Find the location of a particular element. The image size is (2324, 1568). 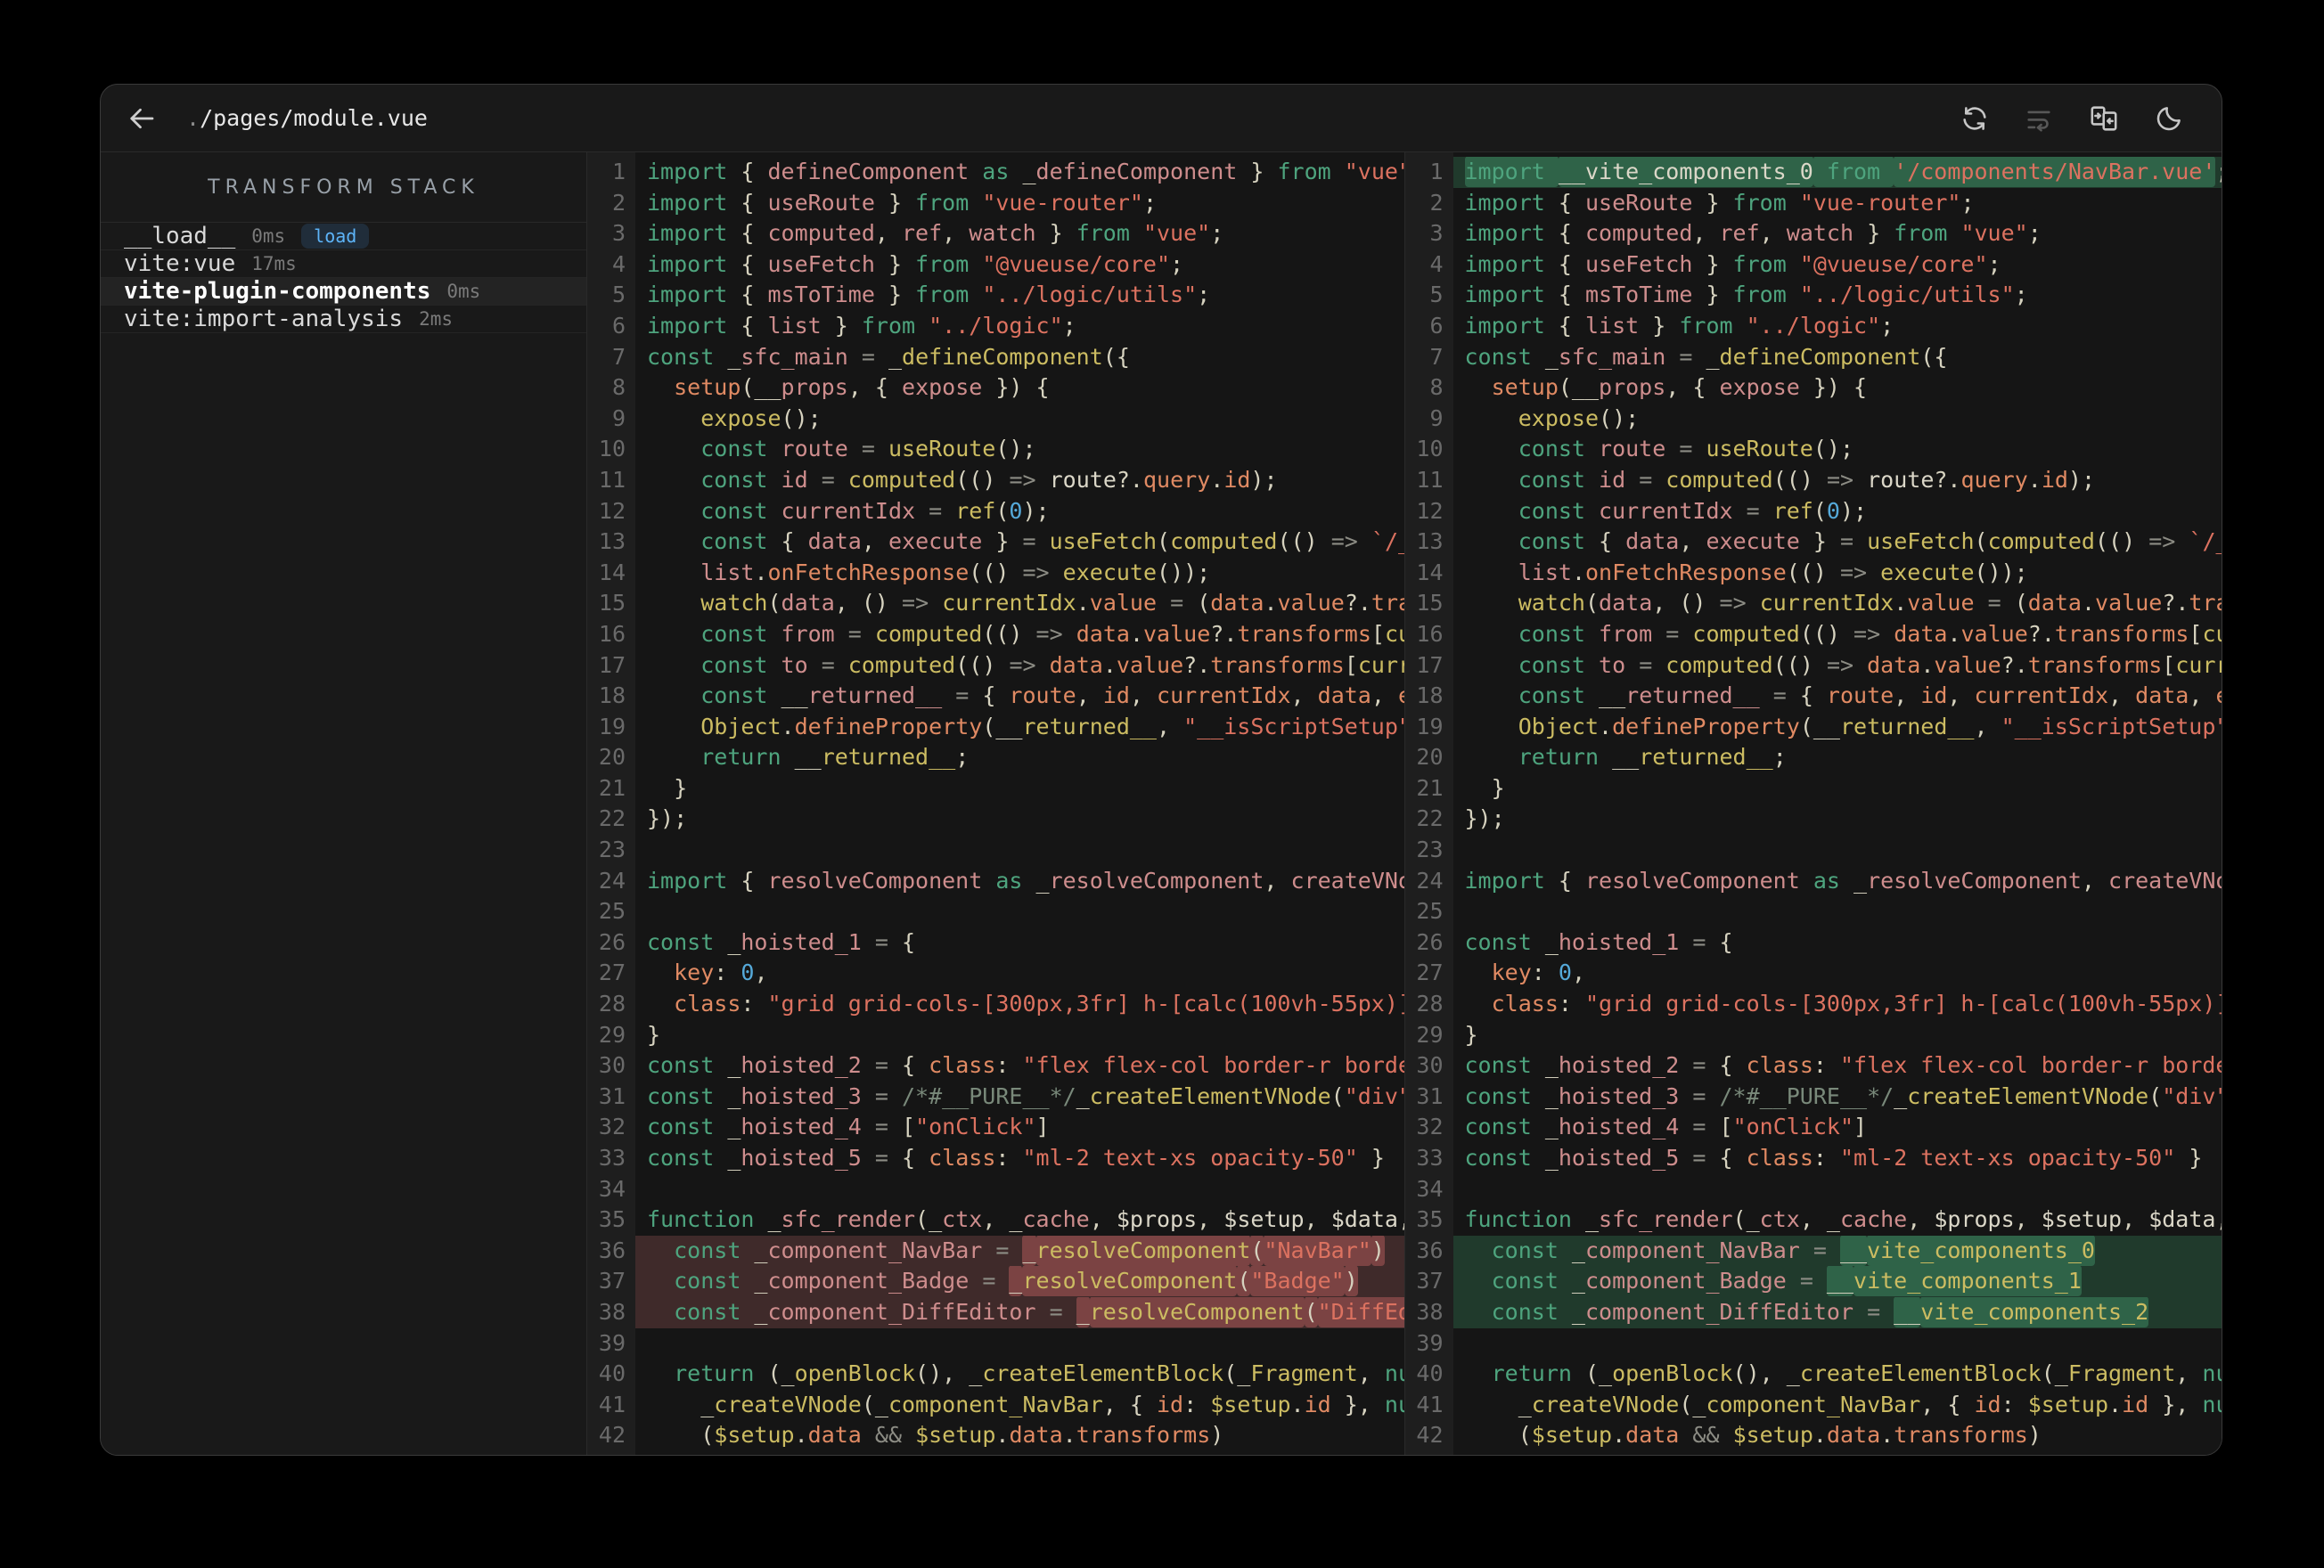

code-token: (_ is located at coordinates (1692, 1404).